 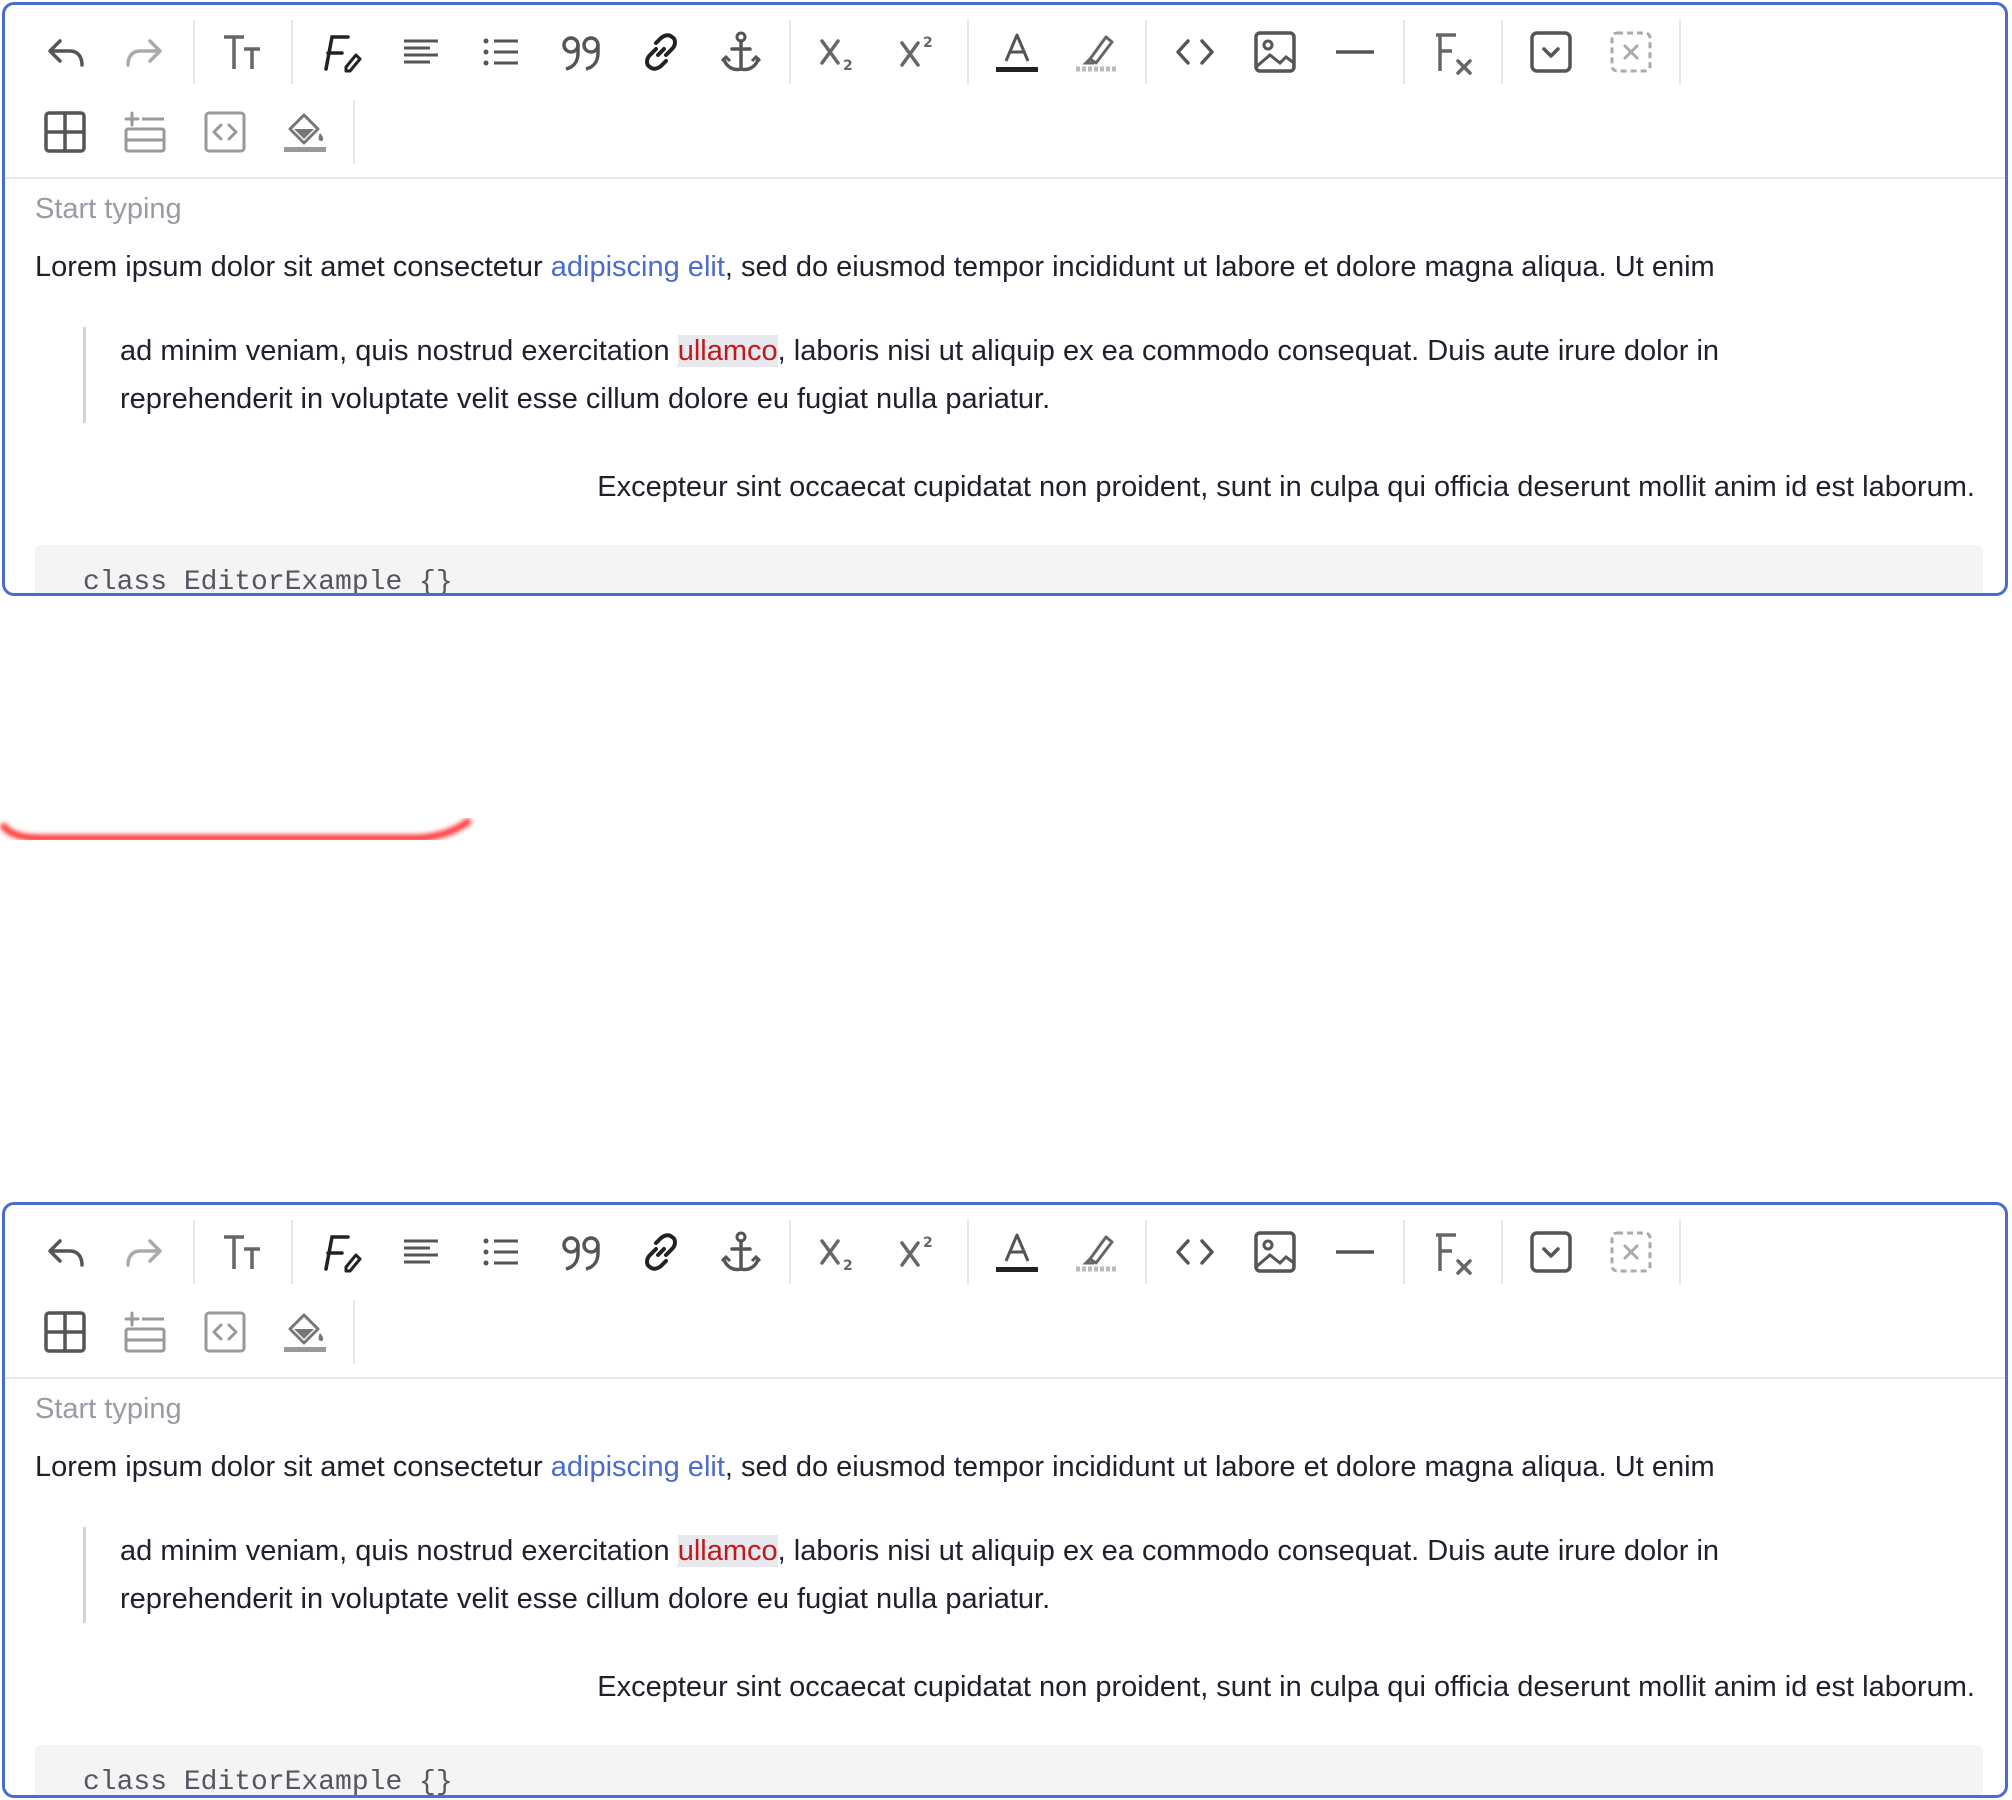 I want to click on anchor-icon, so click(x=741, y=51).